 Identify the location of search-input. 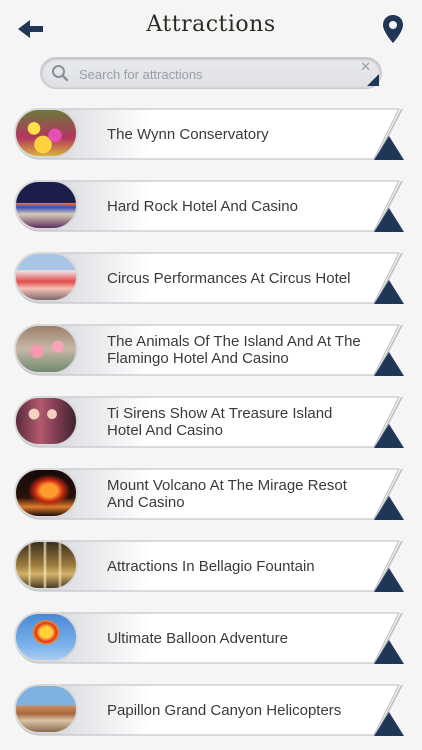
(219, 74).